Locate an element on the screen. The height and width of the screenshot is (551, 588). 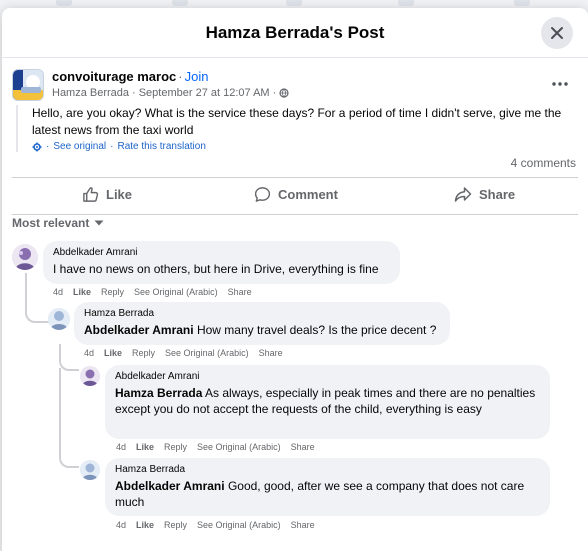
join-button: Join is located at coordinates (197, 76).